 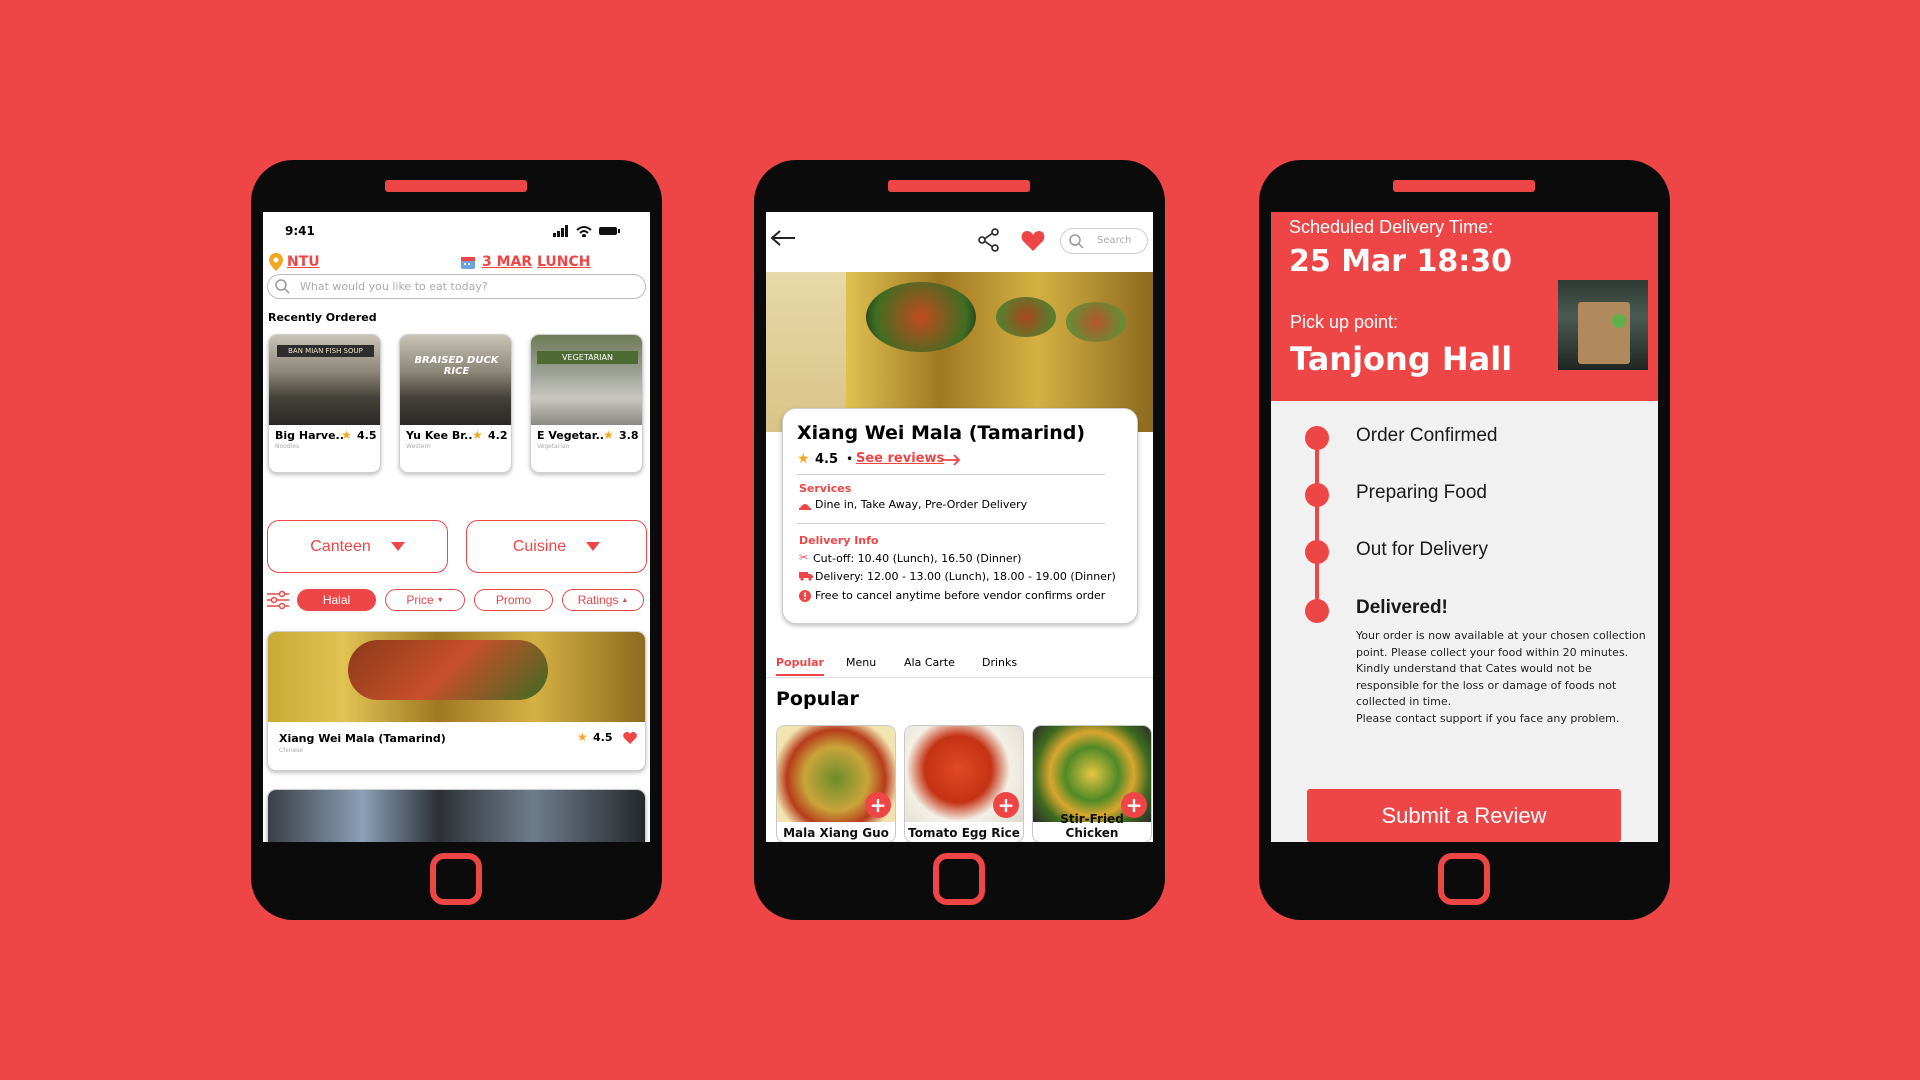 What do you see at coordinates (303, 262) in the screenshot?
I see `location-link: NTU` at bounding box center [303, 262].